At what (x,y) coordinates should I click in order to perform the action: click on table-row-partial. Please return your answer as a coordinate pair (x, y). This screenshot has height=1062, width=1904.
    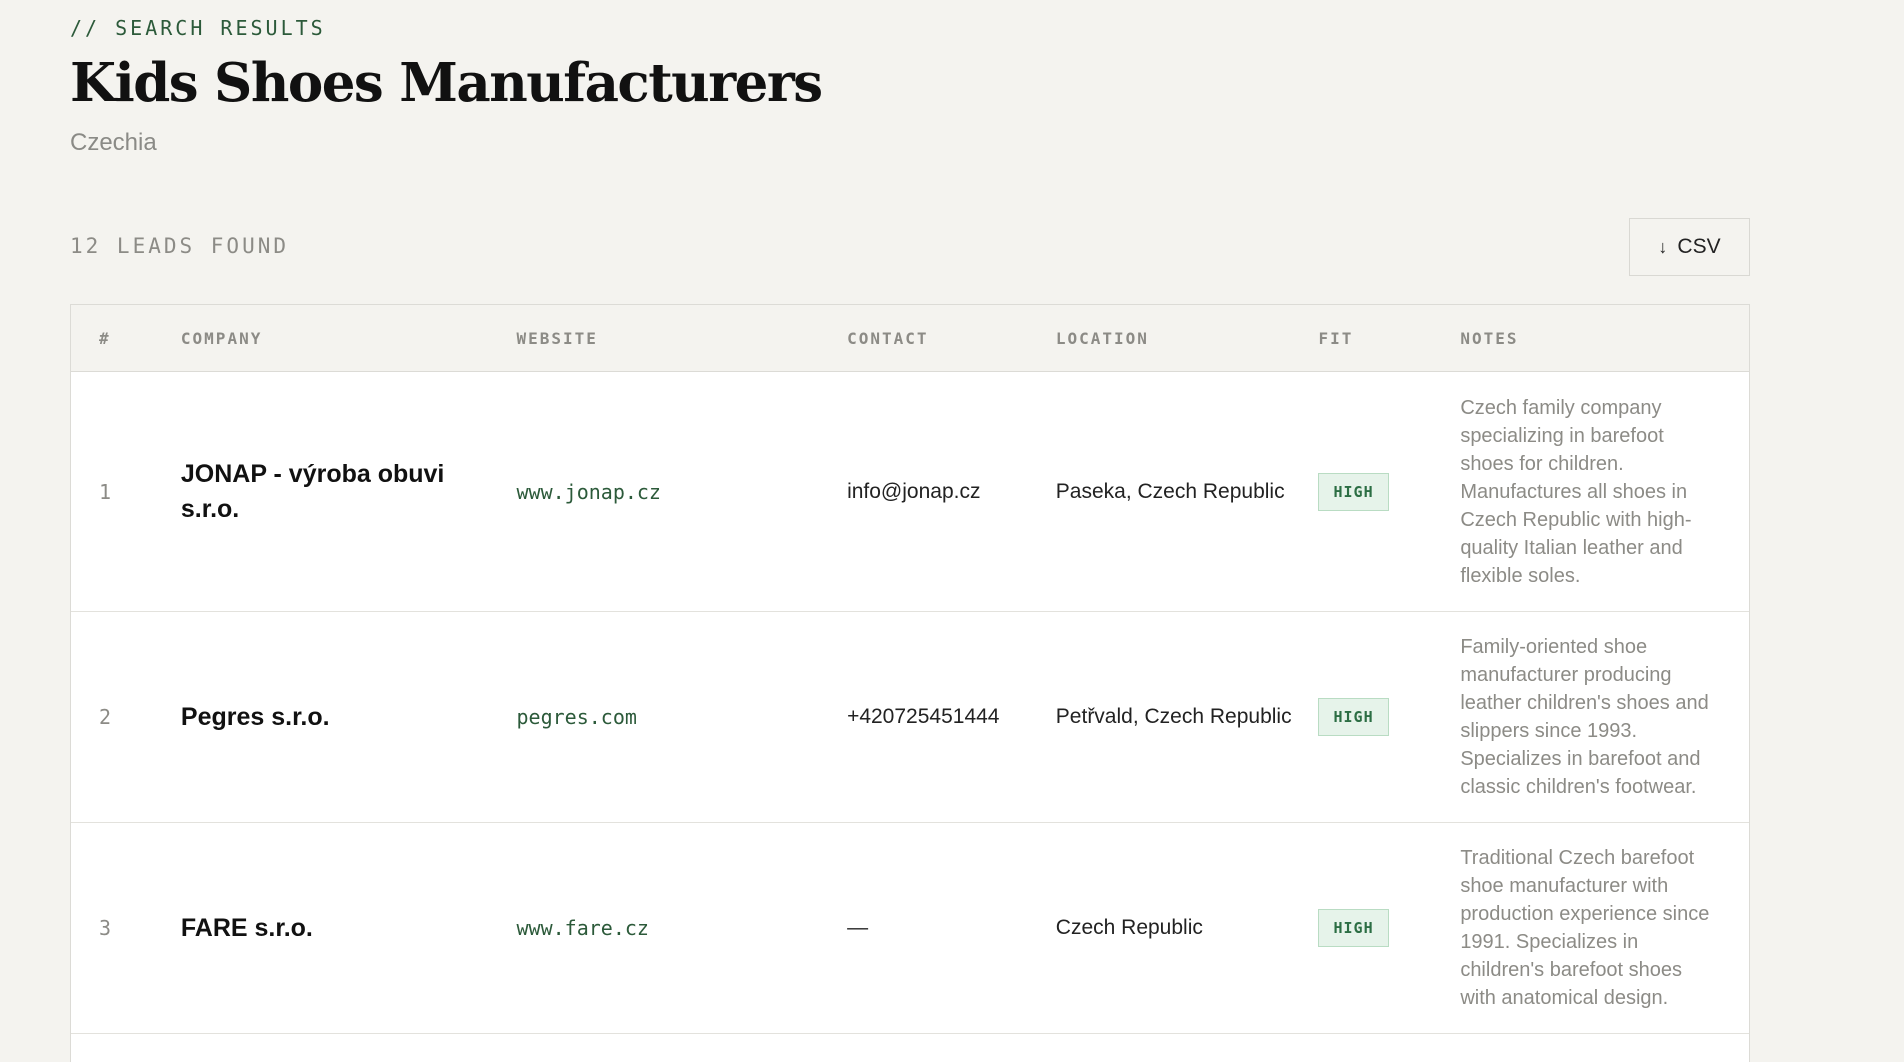
    Looking at the image, I should click on (910, 1048).